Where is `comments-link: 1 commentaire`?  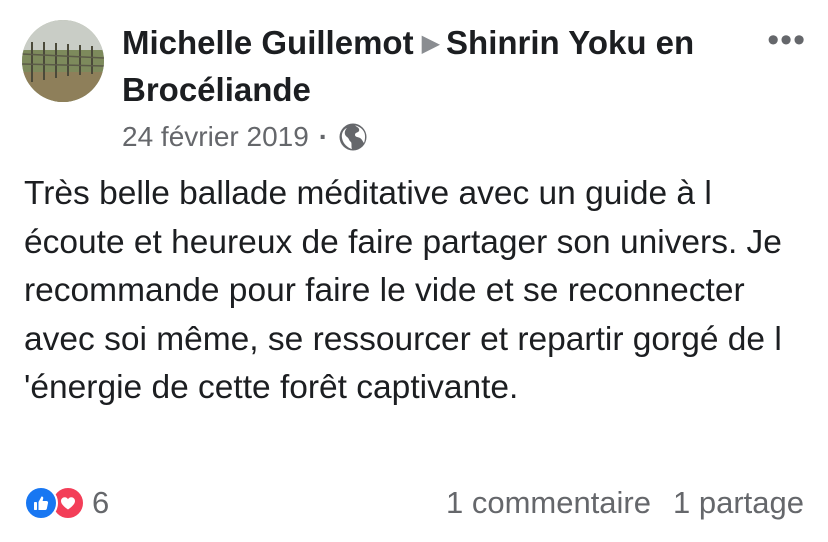 comments-link: 1 commentaire is located at coordinates (548, 503).